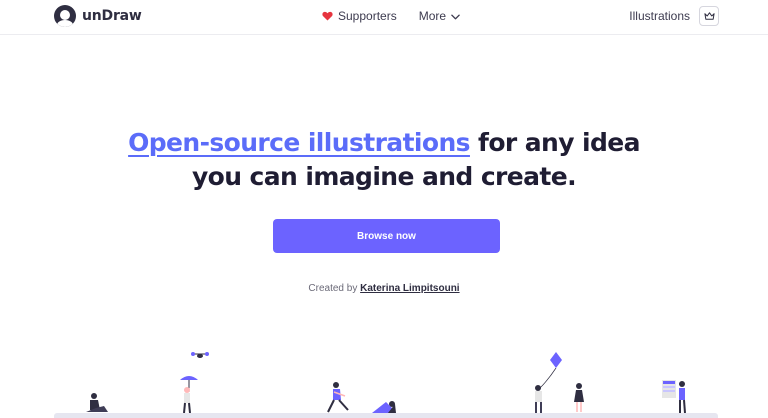  Describe the element at coordinates (189, 395) in the screenshot. I see `umbrella-person-figure` at that location.